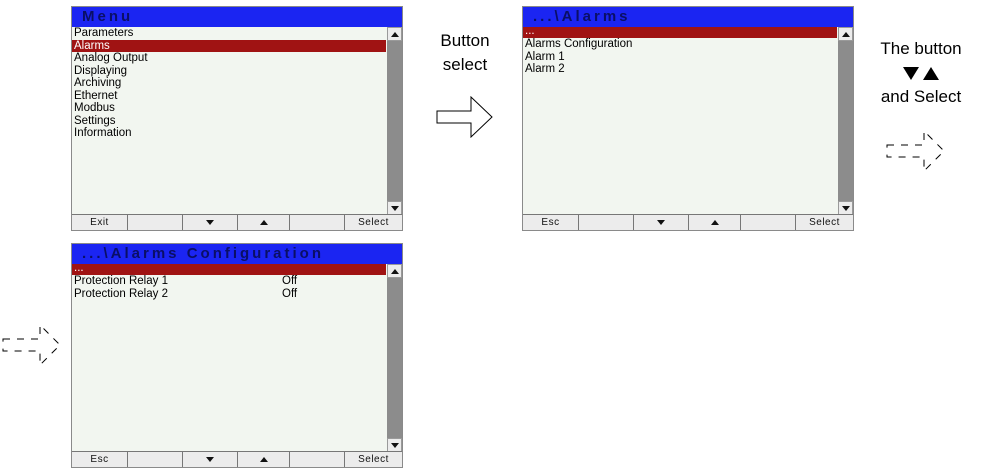  I want to click on arrow-keys-icons, so click(920, 73).